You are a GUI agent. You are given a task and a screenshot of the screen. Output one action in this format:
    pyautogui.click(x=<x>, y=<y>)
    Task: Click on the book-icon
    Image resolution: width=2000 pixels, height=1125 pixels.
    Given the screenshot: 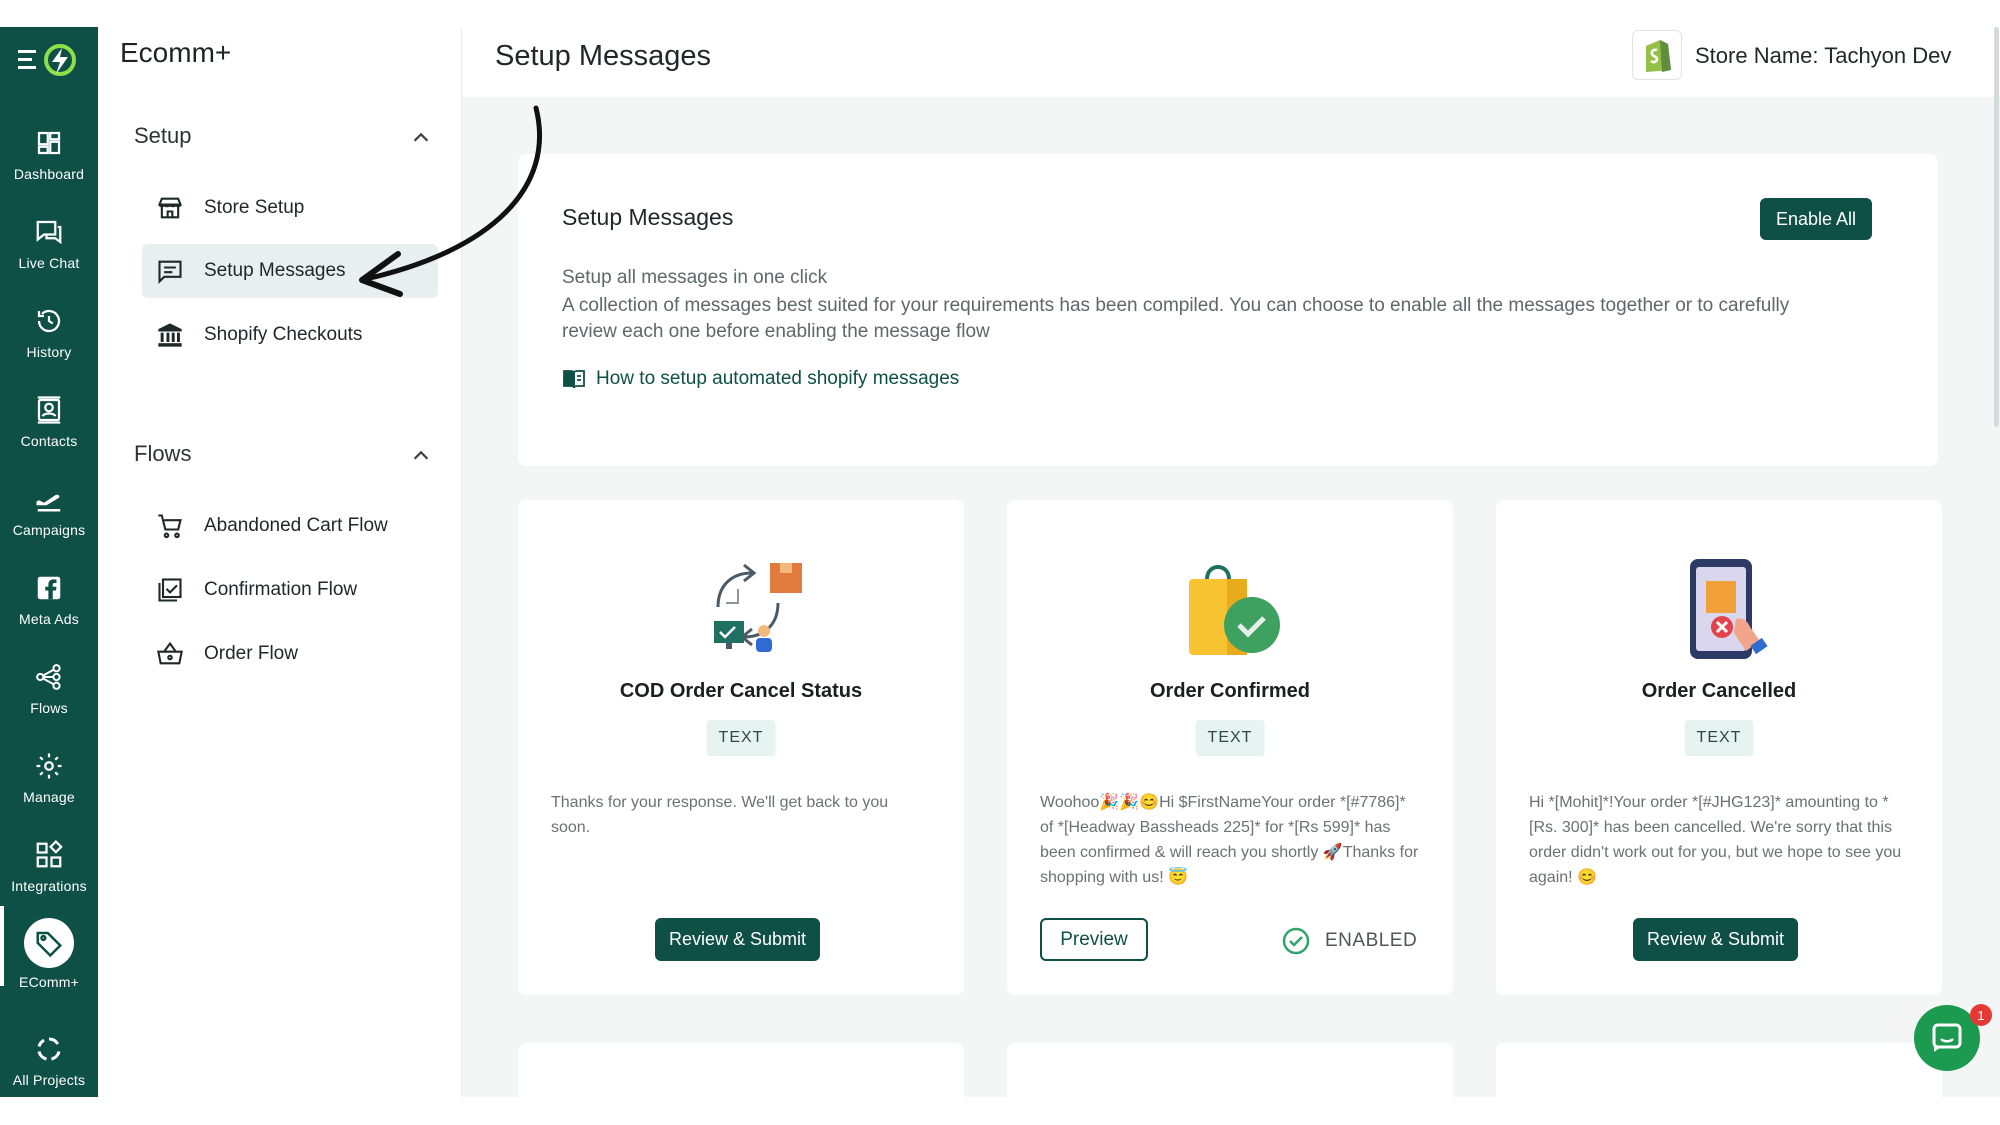 What is the action you would take?
    pyautogui.click(x=574, y=379)
    